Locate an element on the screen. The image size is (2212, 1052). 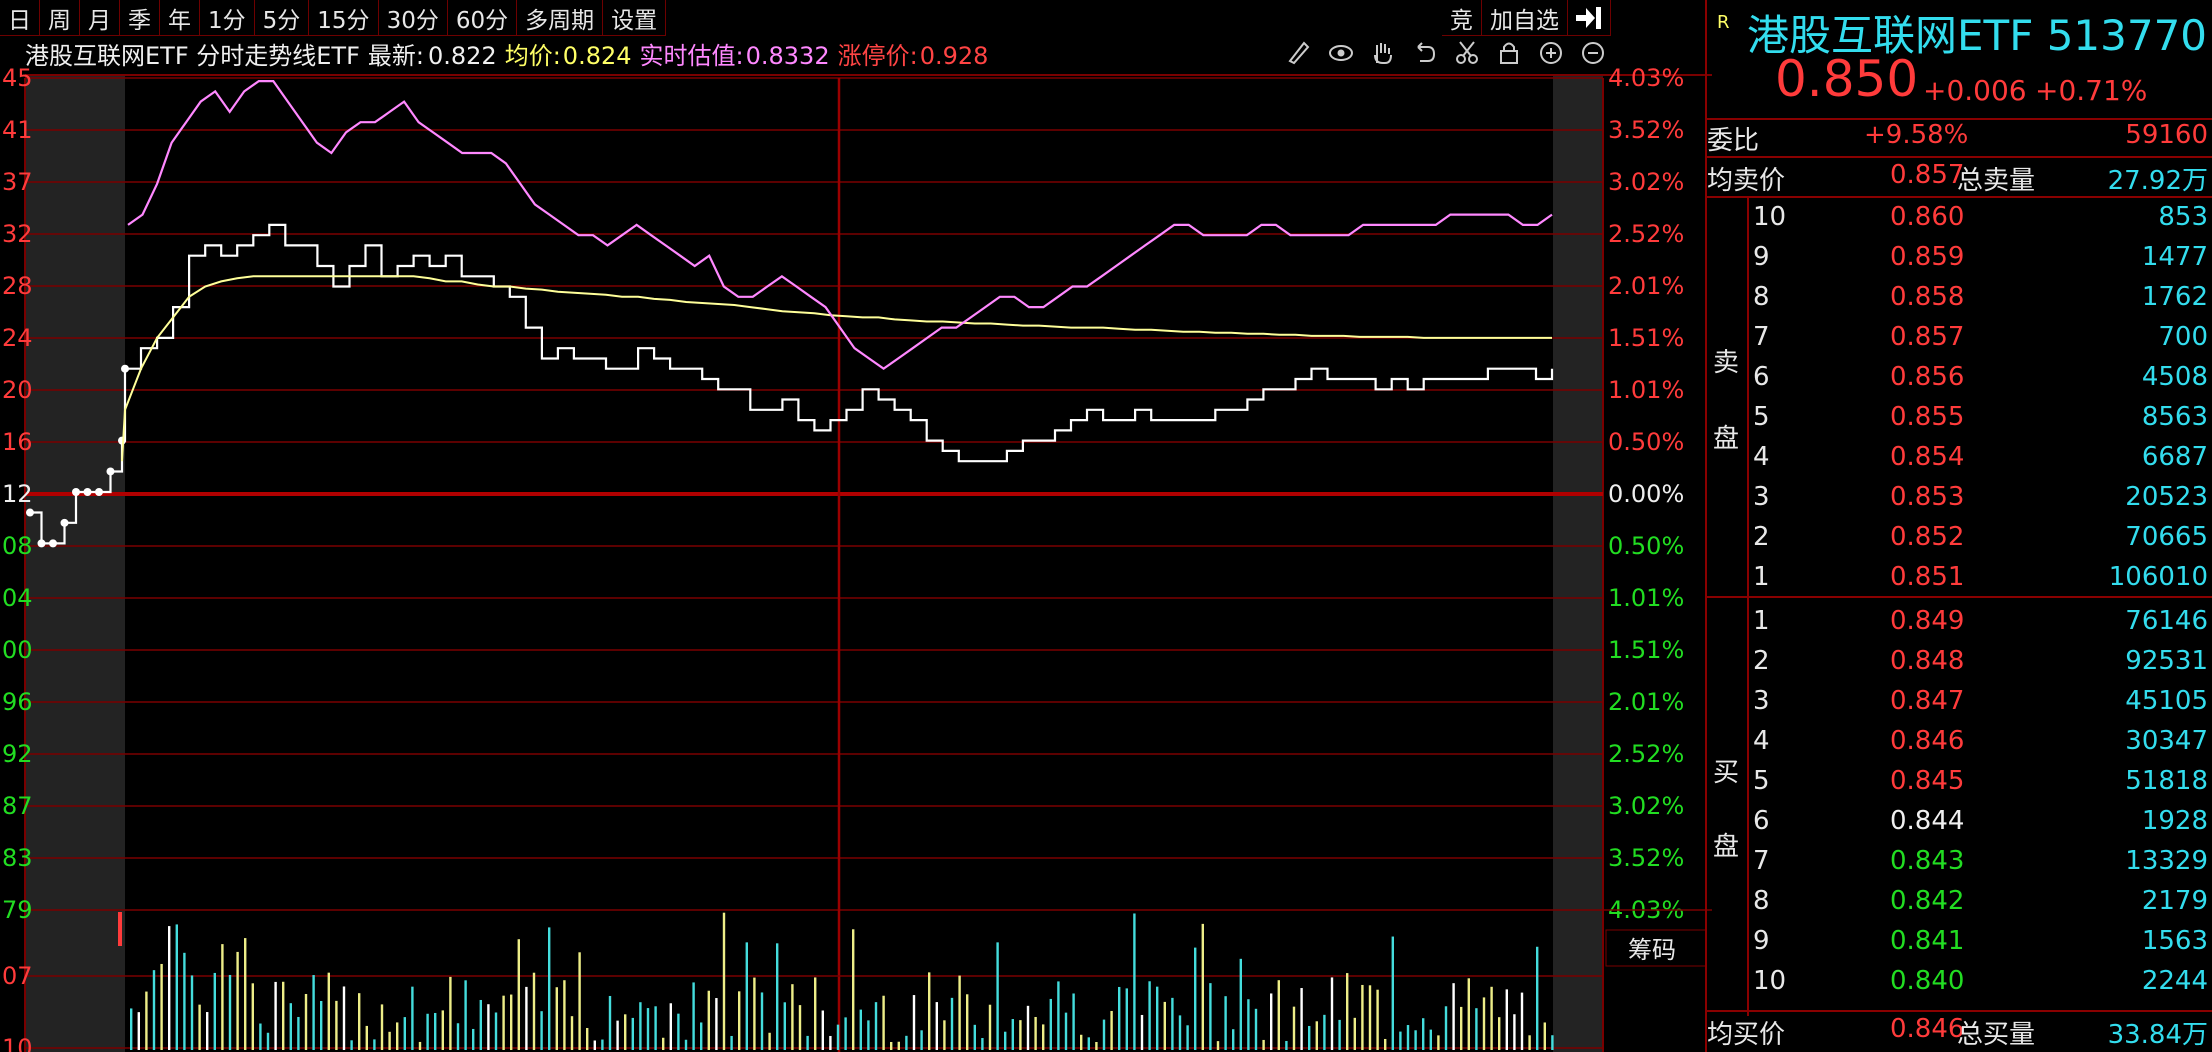
bid-row: 5 0.845 51818 is located at coordinates (1959, 786).